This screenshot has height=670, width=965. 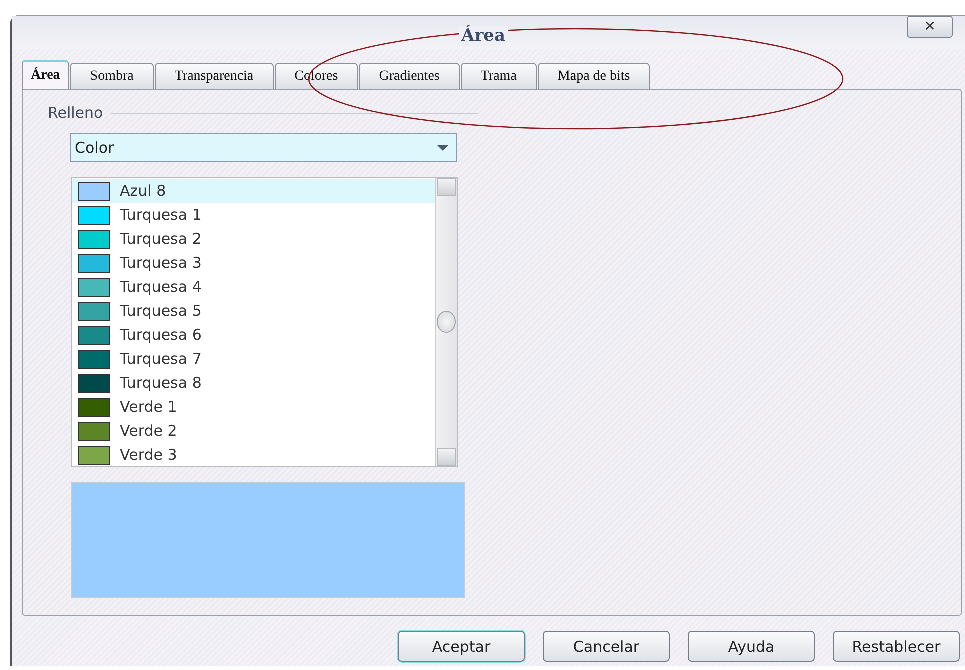 I want to click on color-list-item: Verde 1, so click(x=253, y=407).